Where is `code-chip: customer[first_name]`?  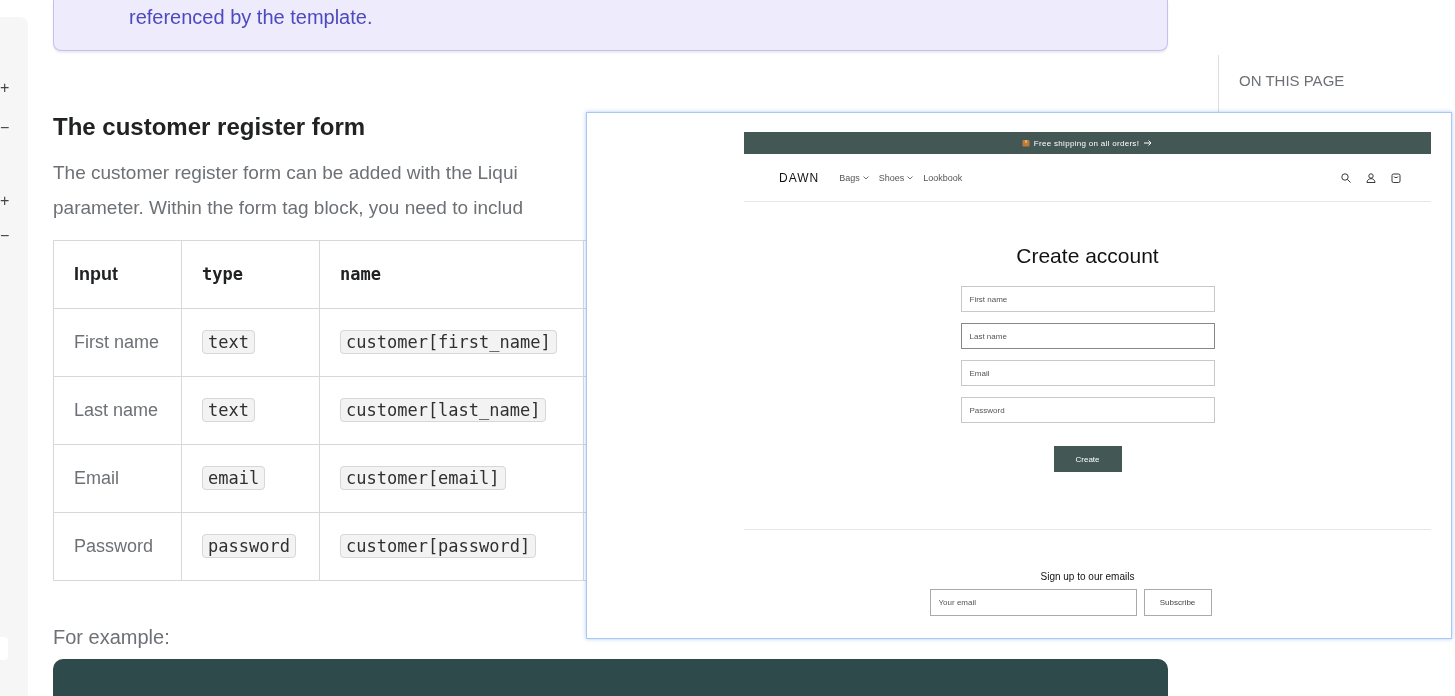
code-chip: customer[first_name] is located at coordinates (448, 341).